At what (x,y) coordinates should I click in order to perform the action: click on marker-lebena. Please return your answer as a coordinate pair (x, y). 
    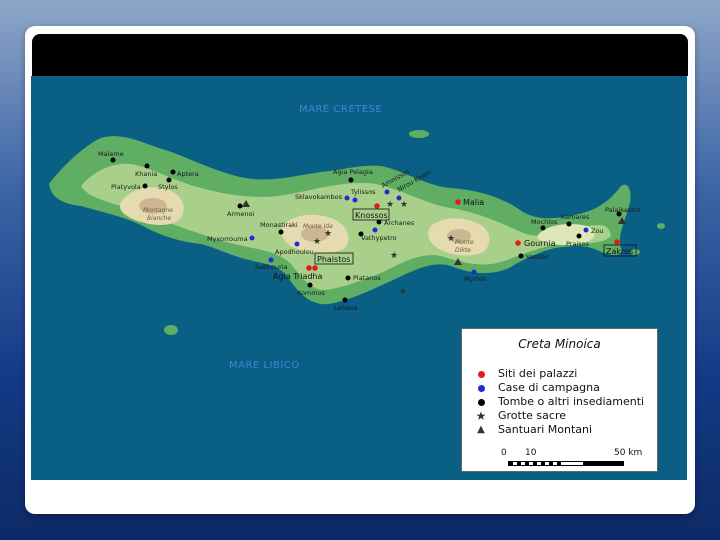
    Looking at the image, I should click on (345, 300).